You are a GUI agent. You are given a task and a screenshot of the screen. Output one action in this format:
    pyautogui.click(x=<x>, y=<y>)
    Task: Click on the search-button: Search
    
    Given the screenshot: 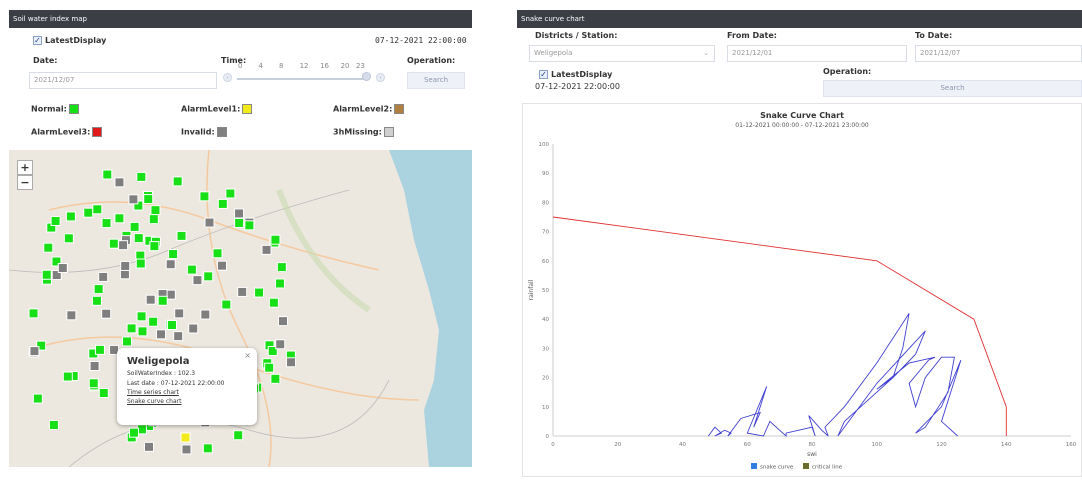 What is the action you would take?
    pyautogui.click(x=952, y=88)
    